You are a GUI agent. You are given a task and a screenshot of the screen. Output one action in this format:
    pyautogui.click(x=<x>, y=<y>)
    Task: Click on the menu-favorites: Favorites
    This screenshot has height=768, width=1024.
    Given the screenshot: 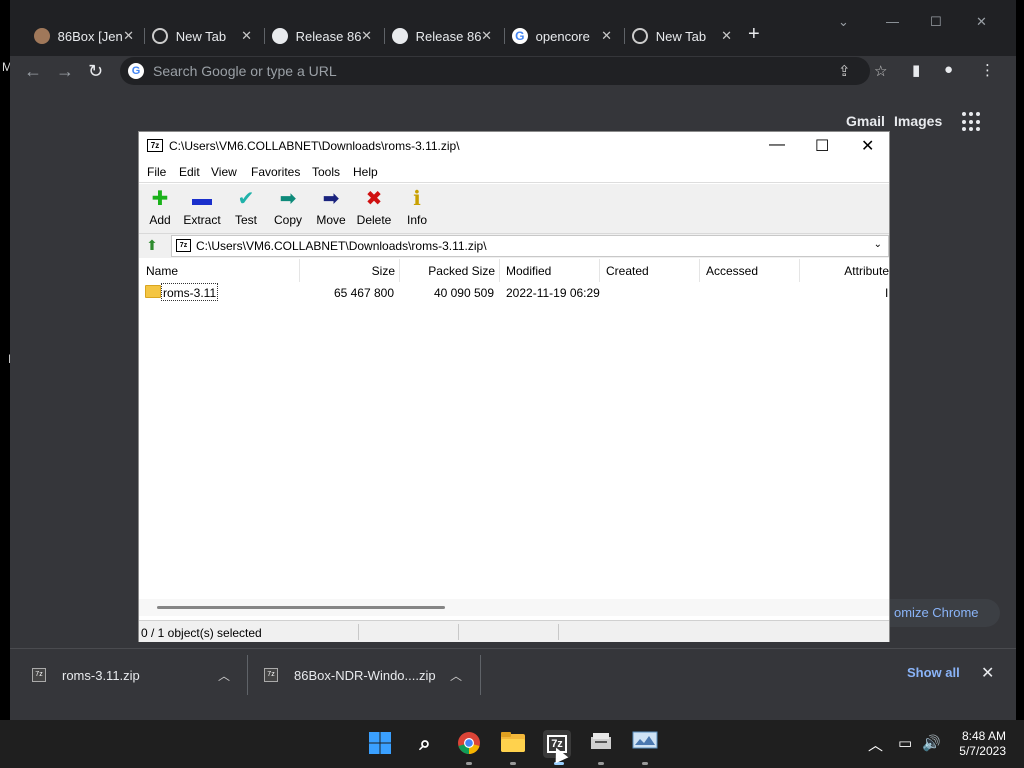 What is the action you would take?
    pyautogui.click(x=275, y=172)
    